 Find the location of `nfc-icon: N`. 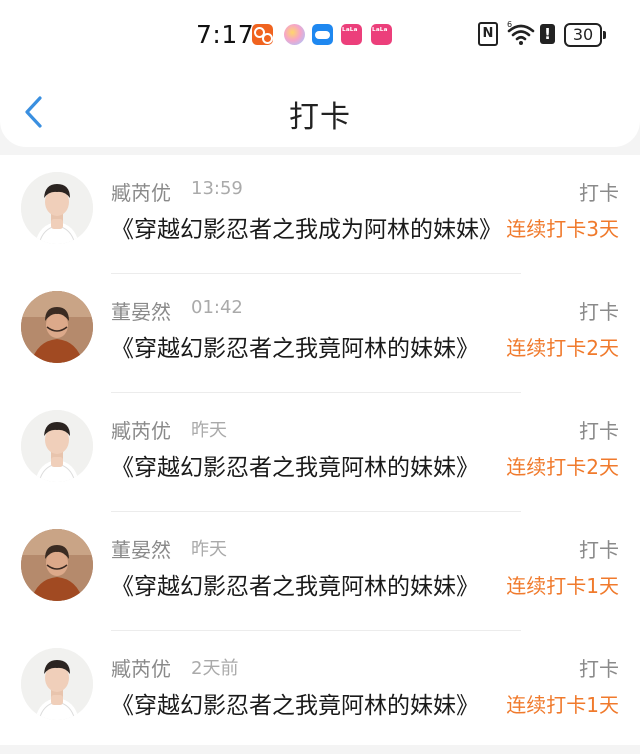

nfc-icon: N is located at coordinates (488, 34).